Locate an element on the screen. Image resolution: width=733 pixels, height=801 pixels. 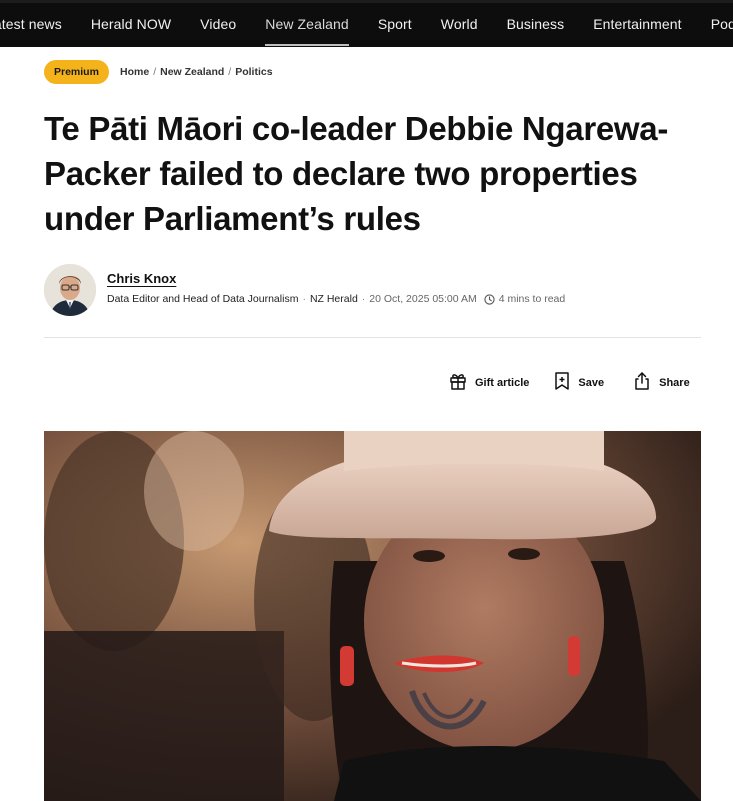
nav-item-video: Video is located at coordinates (218, 24).